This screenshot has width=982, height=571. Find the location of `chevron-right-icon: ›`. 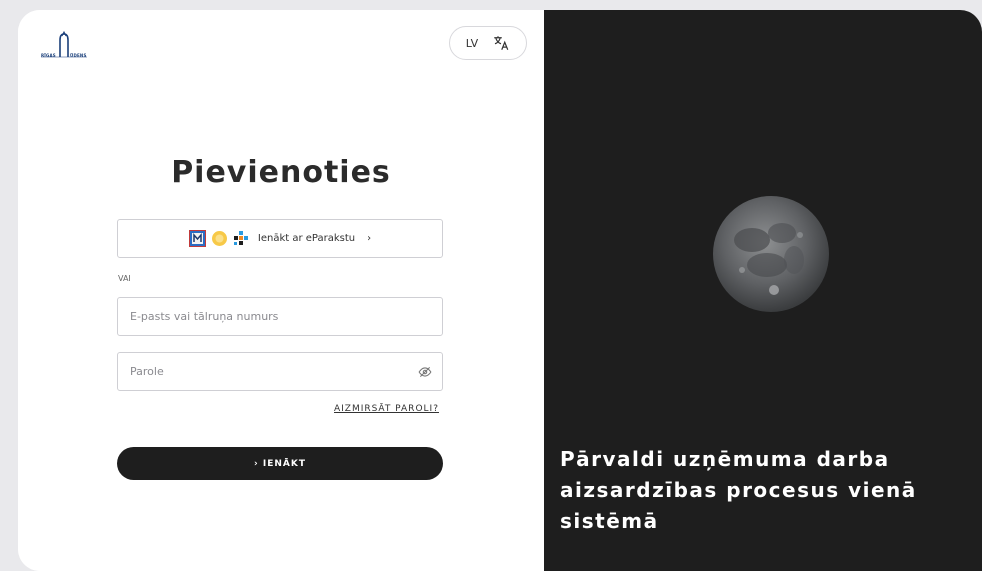

chevron-right-icon: › is located at coordinates (369, 238).